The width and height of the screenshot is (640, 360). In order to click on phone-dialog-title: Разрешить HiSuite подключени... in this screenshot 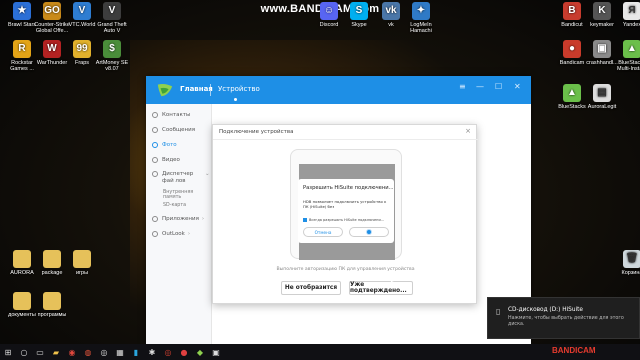, I will do `click(348, 188)`.